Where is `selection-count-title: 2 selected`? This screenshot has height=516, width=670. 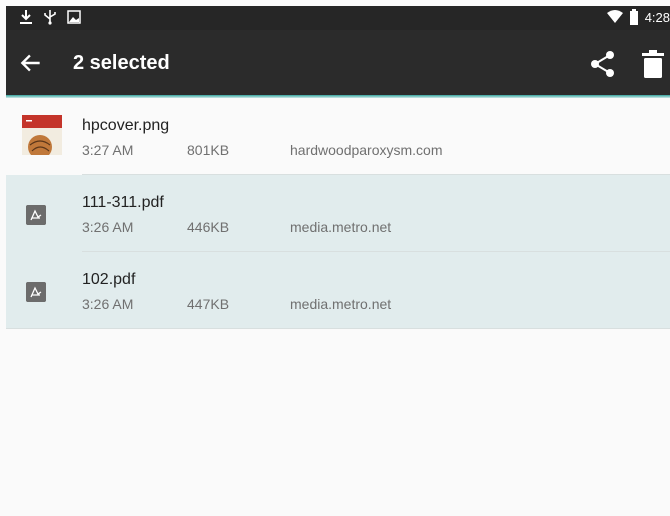 selection-count-title: 2 selected is located at coordinates (121, 63).